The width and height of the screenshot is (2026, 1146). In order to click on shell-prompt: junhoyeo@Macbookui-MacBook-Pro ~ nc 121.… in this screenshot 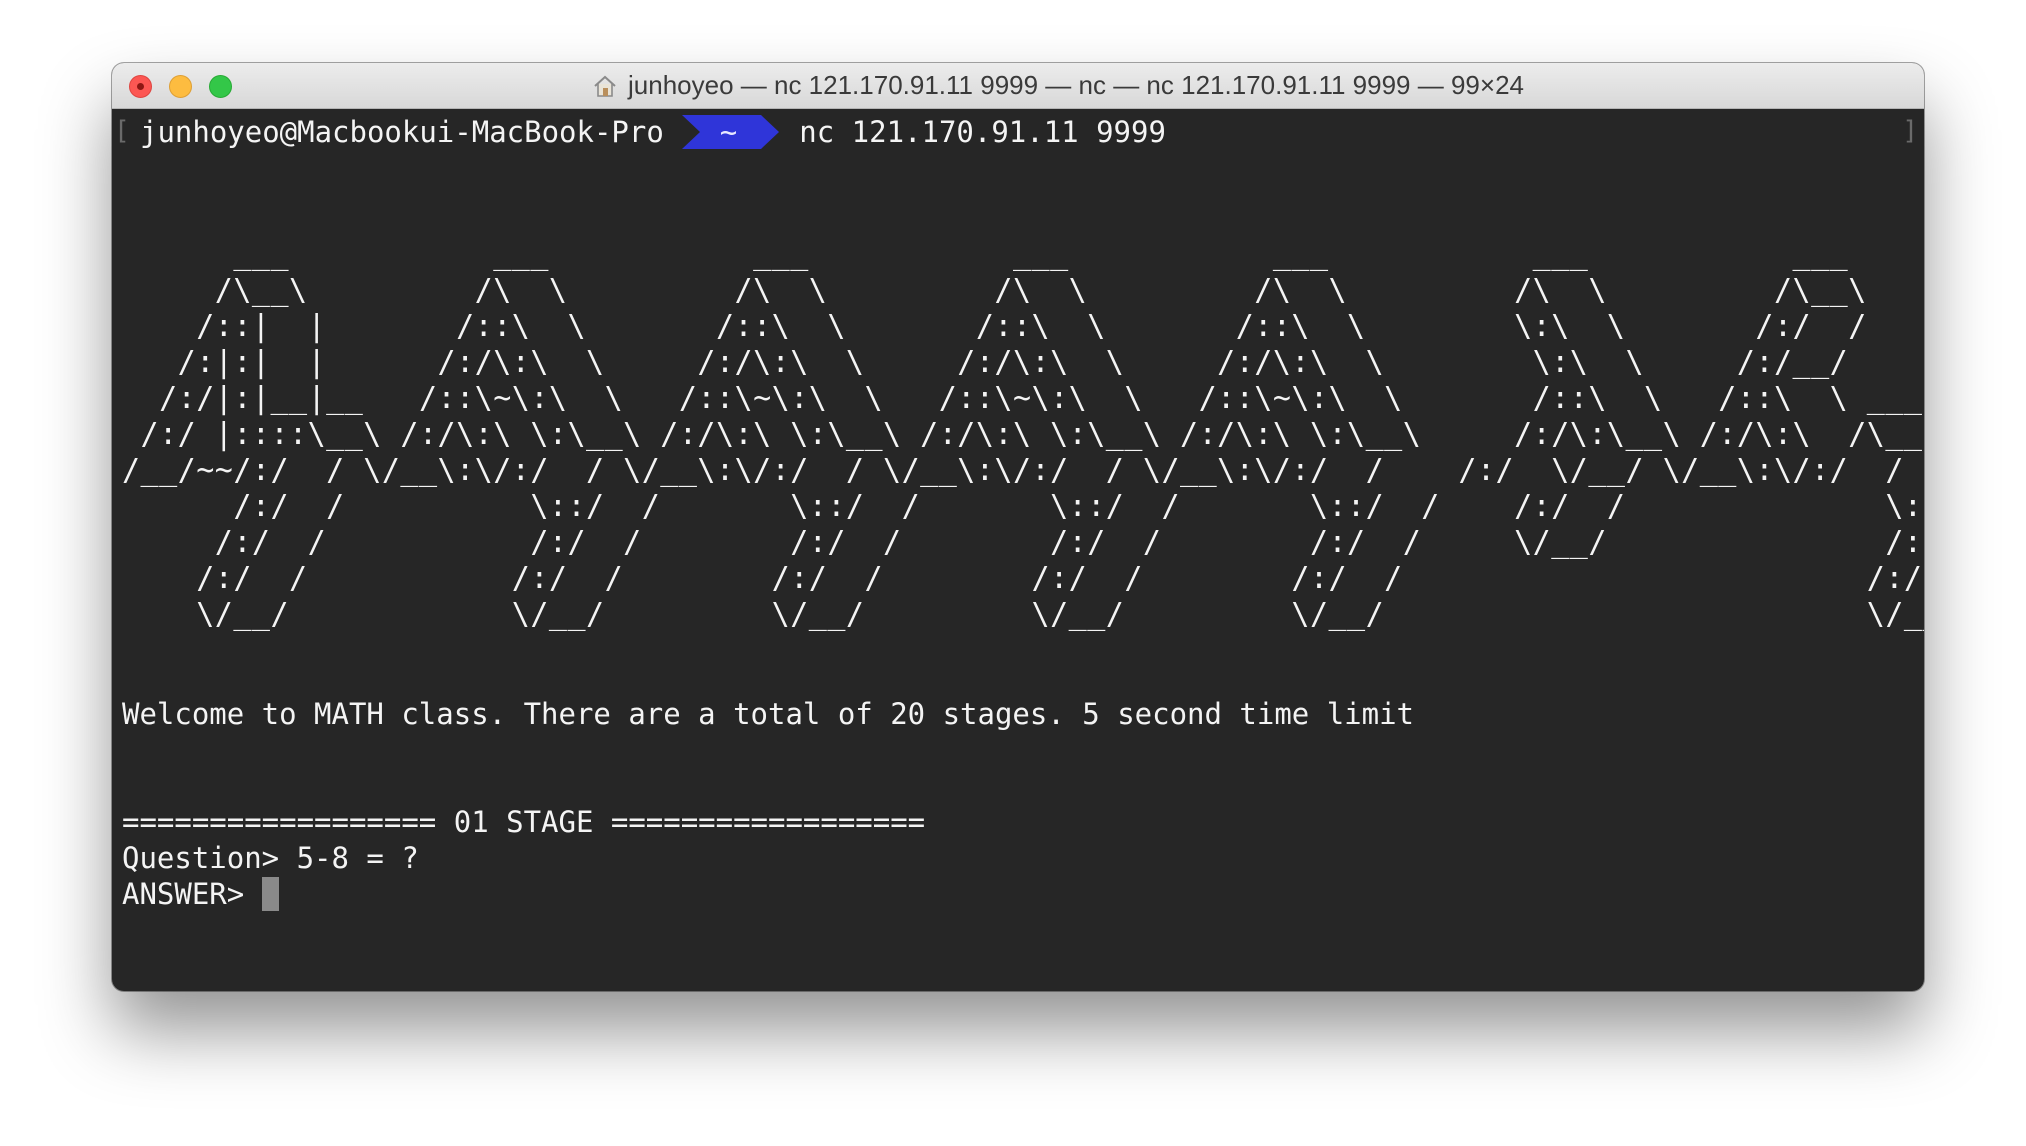, I will do `click(653, 131)`.